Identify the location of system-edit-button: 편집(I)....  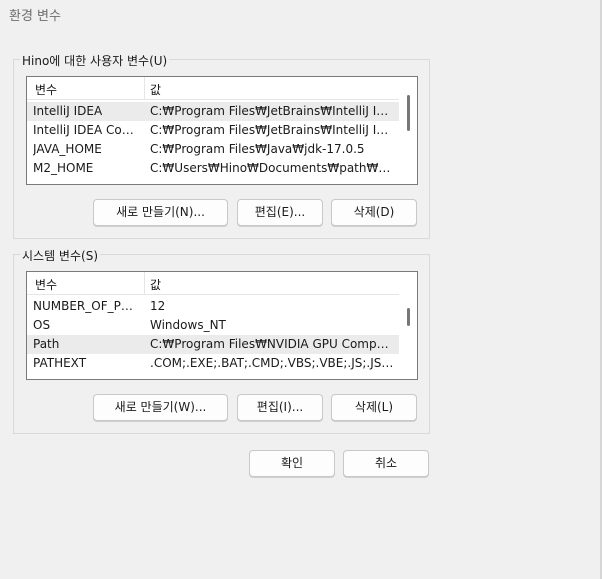
(280, 407).